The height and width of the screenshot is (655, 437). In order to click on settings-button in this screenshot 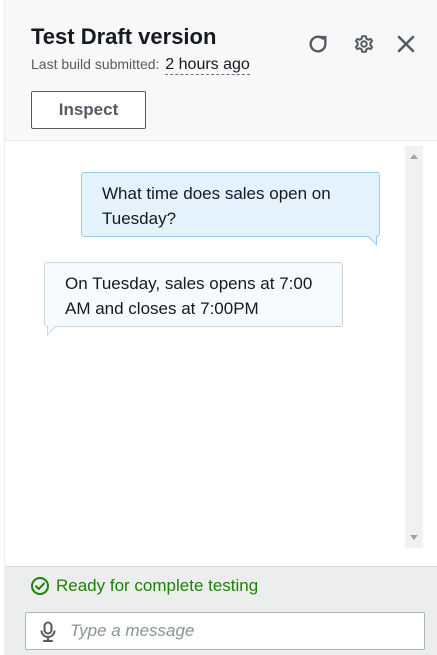, I will do `click(364, 44)`.